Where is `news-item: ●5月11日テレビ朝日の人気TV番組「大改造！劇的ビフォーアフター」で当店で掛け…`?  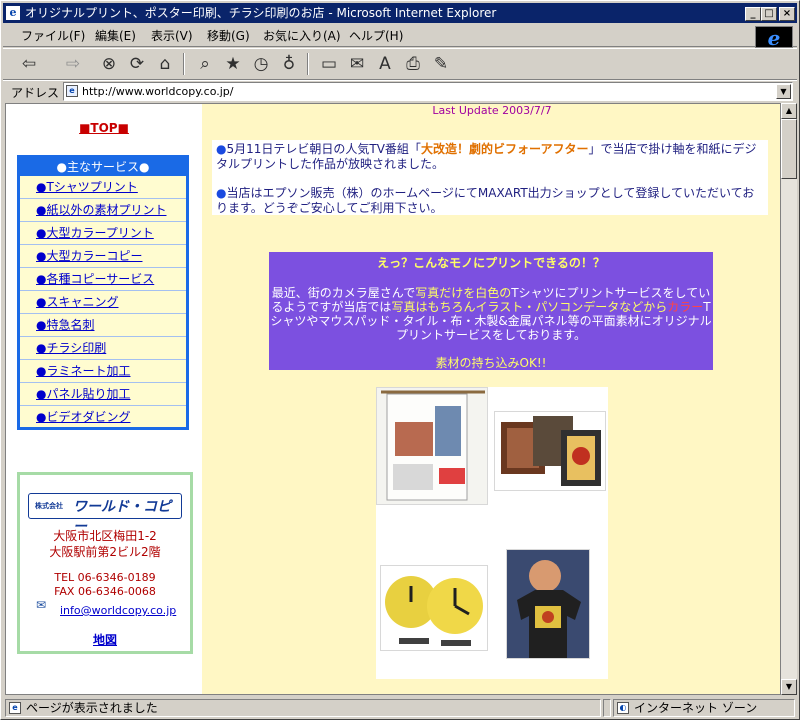 news-item: ●5月11日テレビ朝日の人気TV番組「大改造！劇的ビフォーアフター」で当店で掛け… is located at coordinates (490, 157).